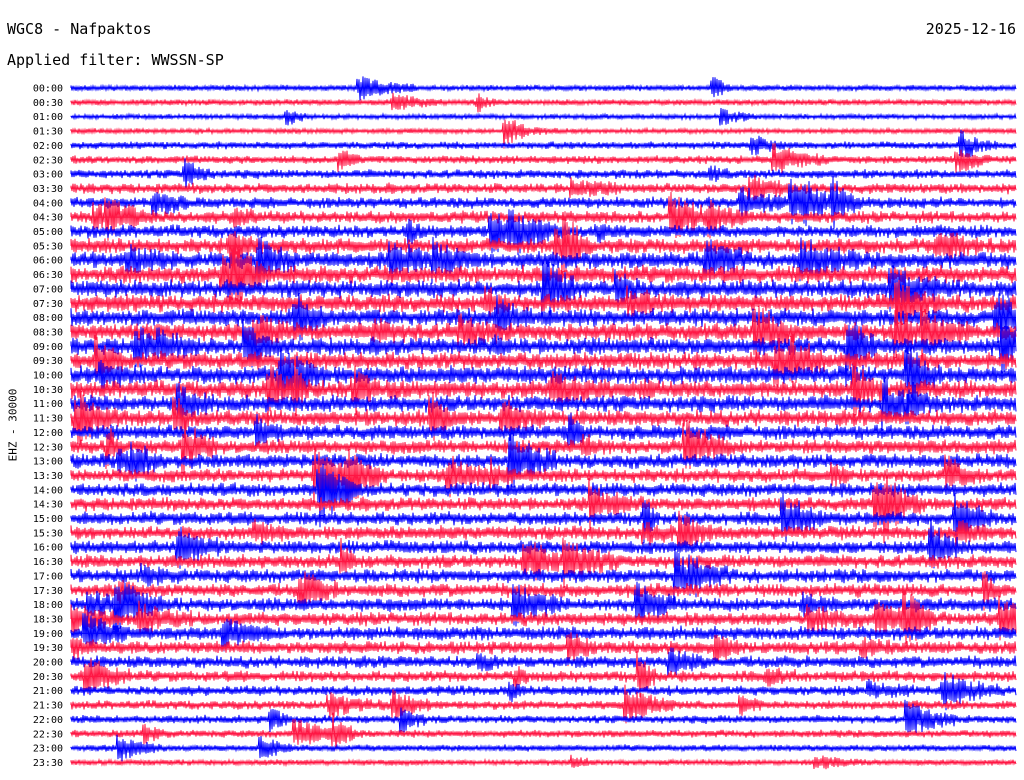  I want to click on trace-label-17: 08:30, so click(48, 332).